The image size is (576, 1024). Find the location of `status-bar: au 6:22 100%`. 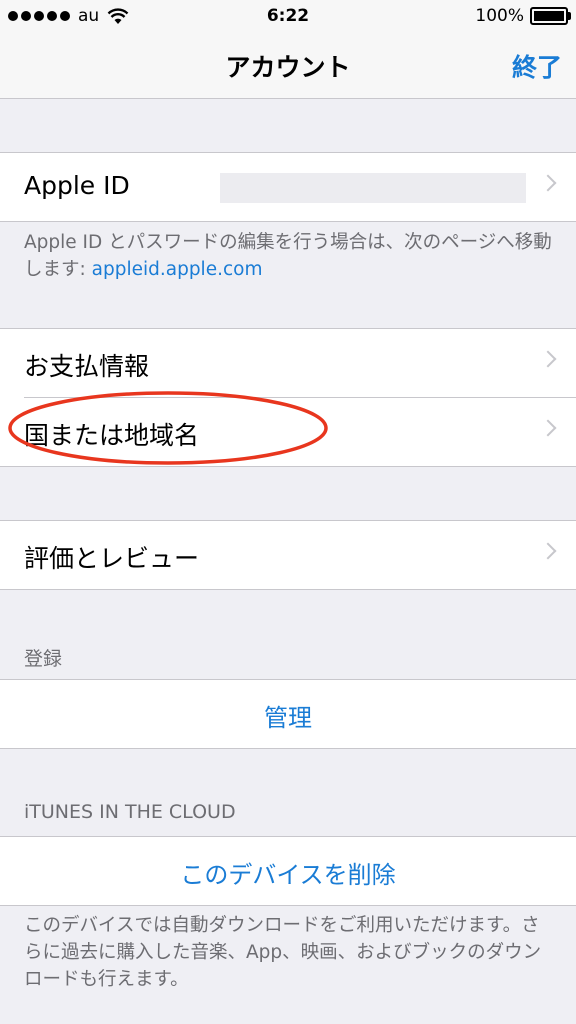

status-bar: au 6:22 100% is located at coordinates (288, 17).